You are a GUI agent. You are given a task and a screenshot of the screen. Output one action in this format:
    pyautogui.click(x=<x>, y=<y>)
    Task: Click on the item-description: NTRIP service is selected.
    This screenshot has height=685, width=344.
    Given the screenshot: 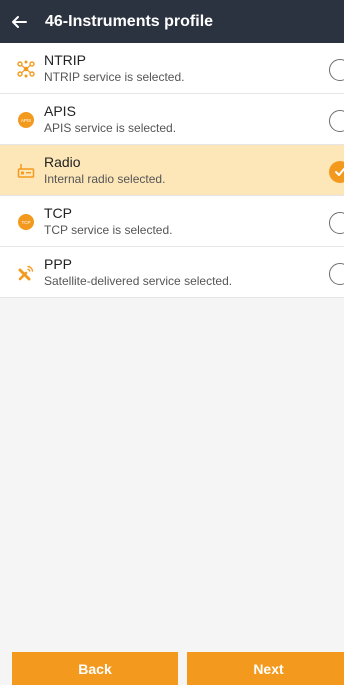 What is the action you would take?
    pyautogui.click(x=114, y=77)
    